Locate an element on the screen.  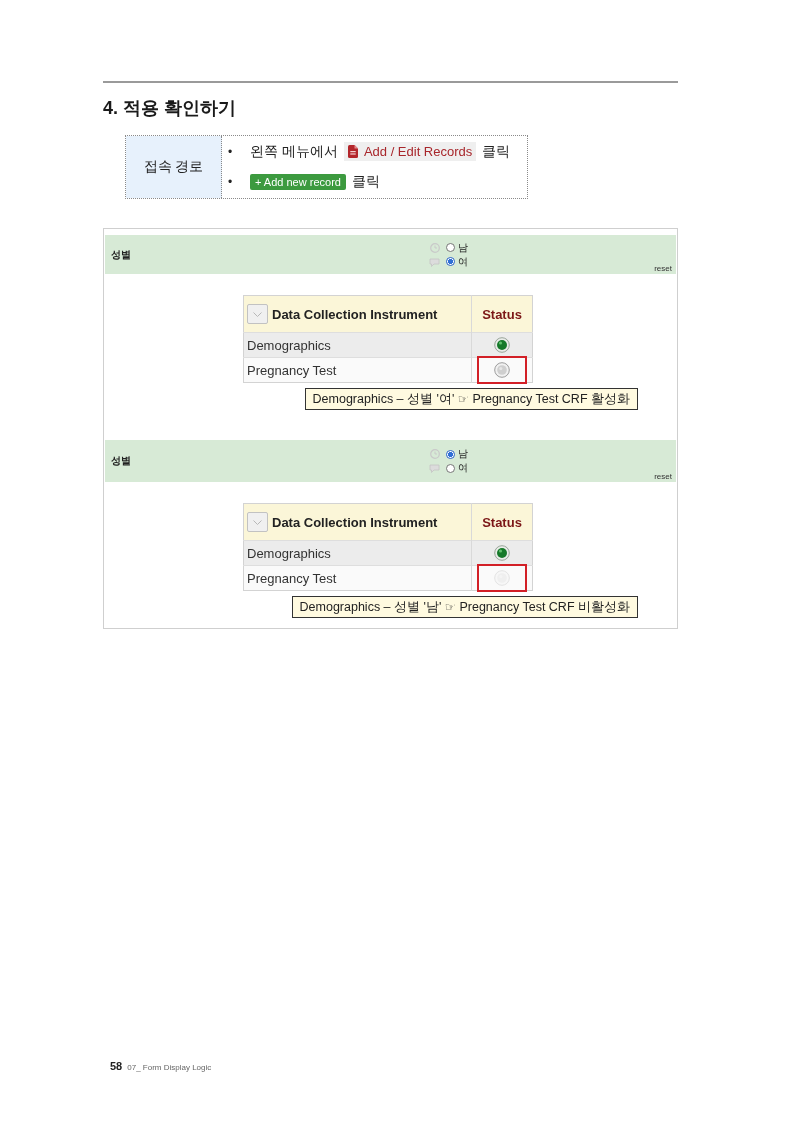
chapter-title: 07_ Form Display Logic is located at coordinates (169, 1067).